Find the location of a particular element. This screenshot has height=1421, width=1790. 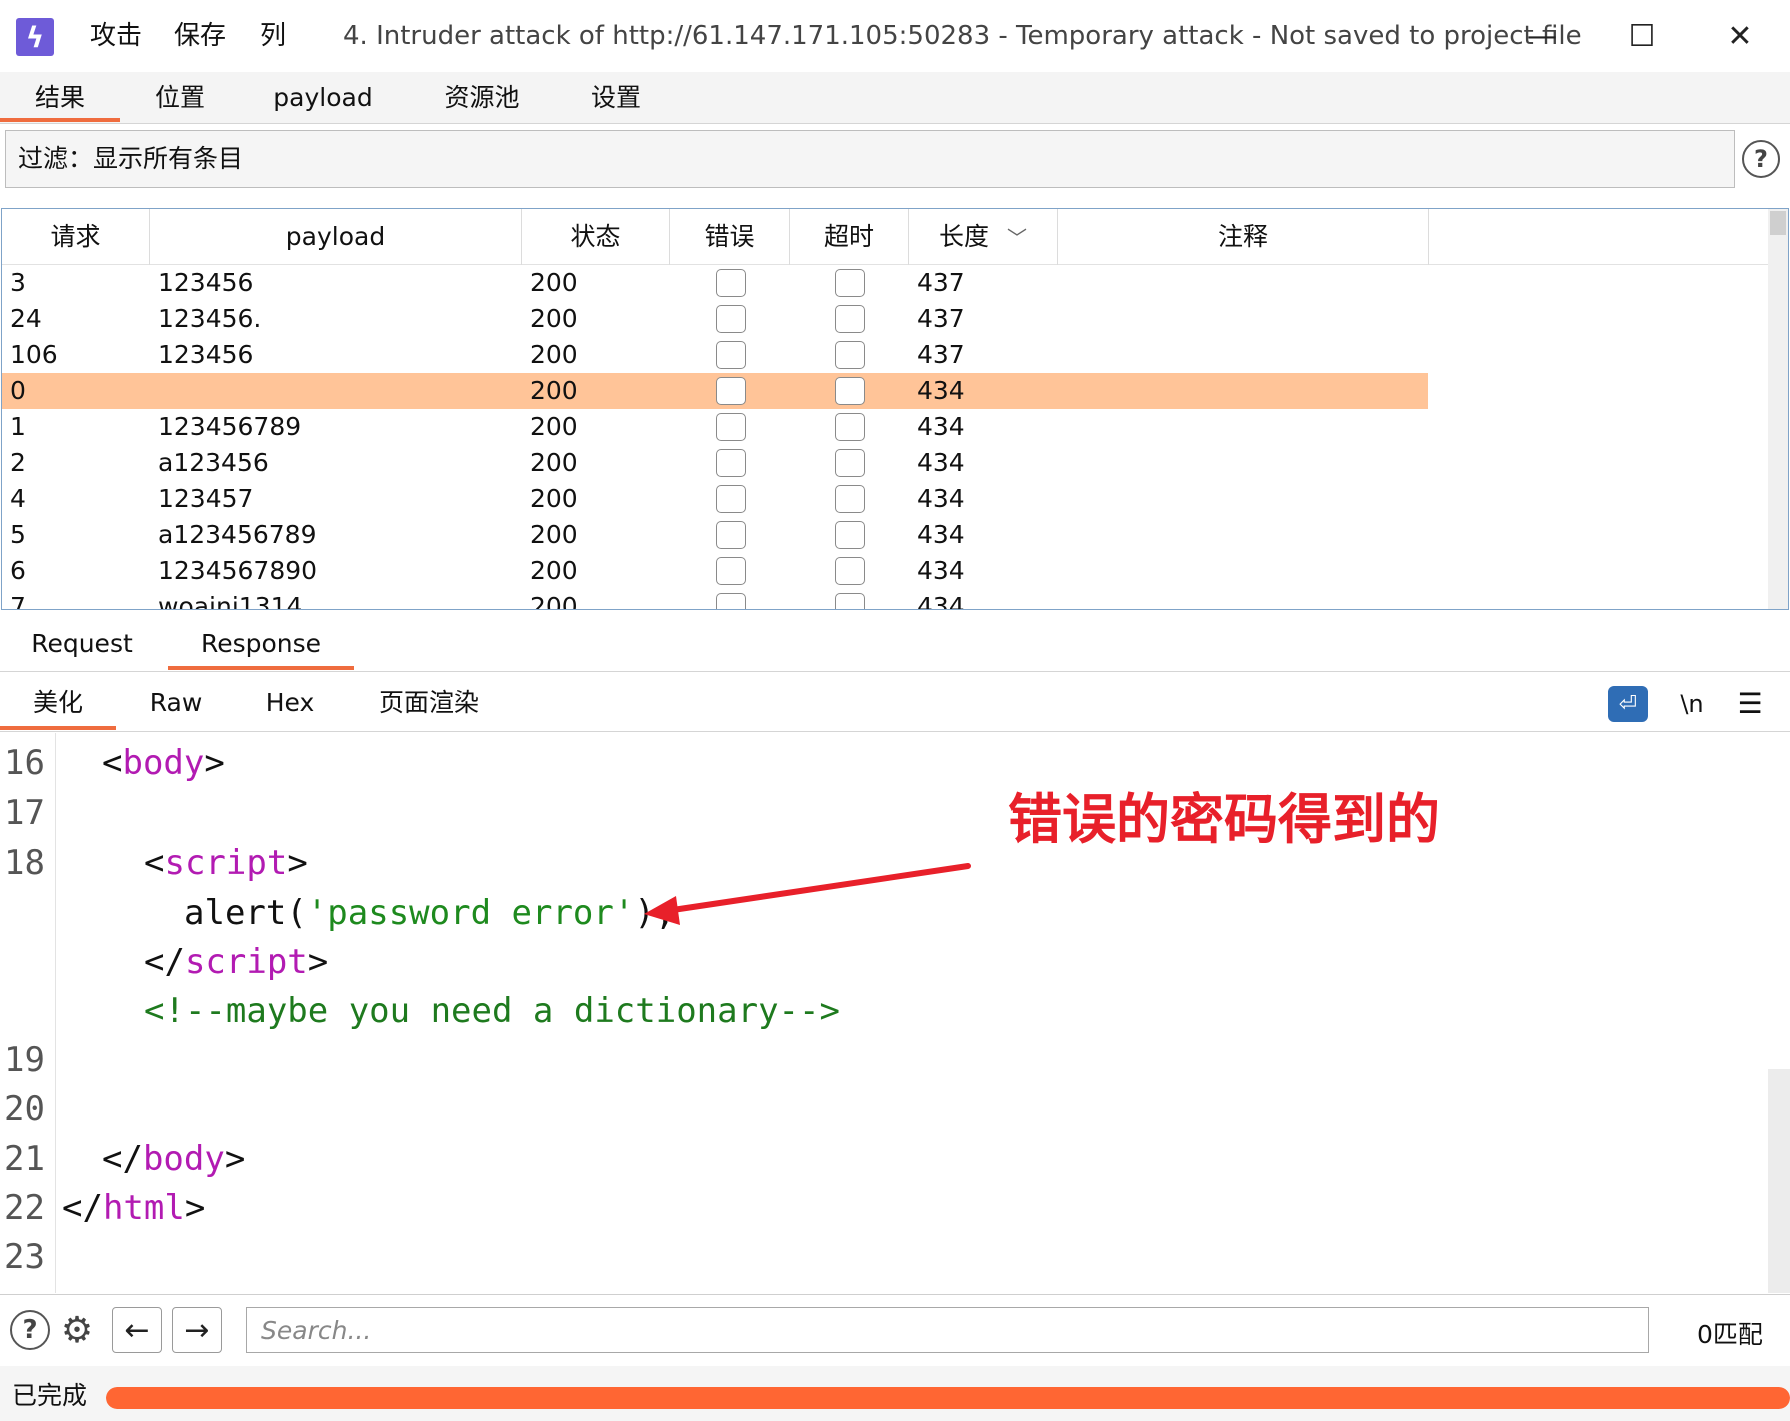

cell-payload is located at coordinates (336, 391).